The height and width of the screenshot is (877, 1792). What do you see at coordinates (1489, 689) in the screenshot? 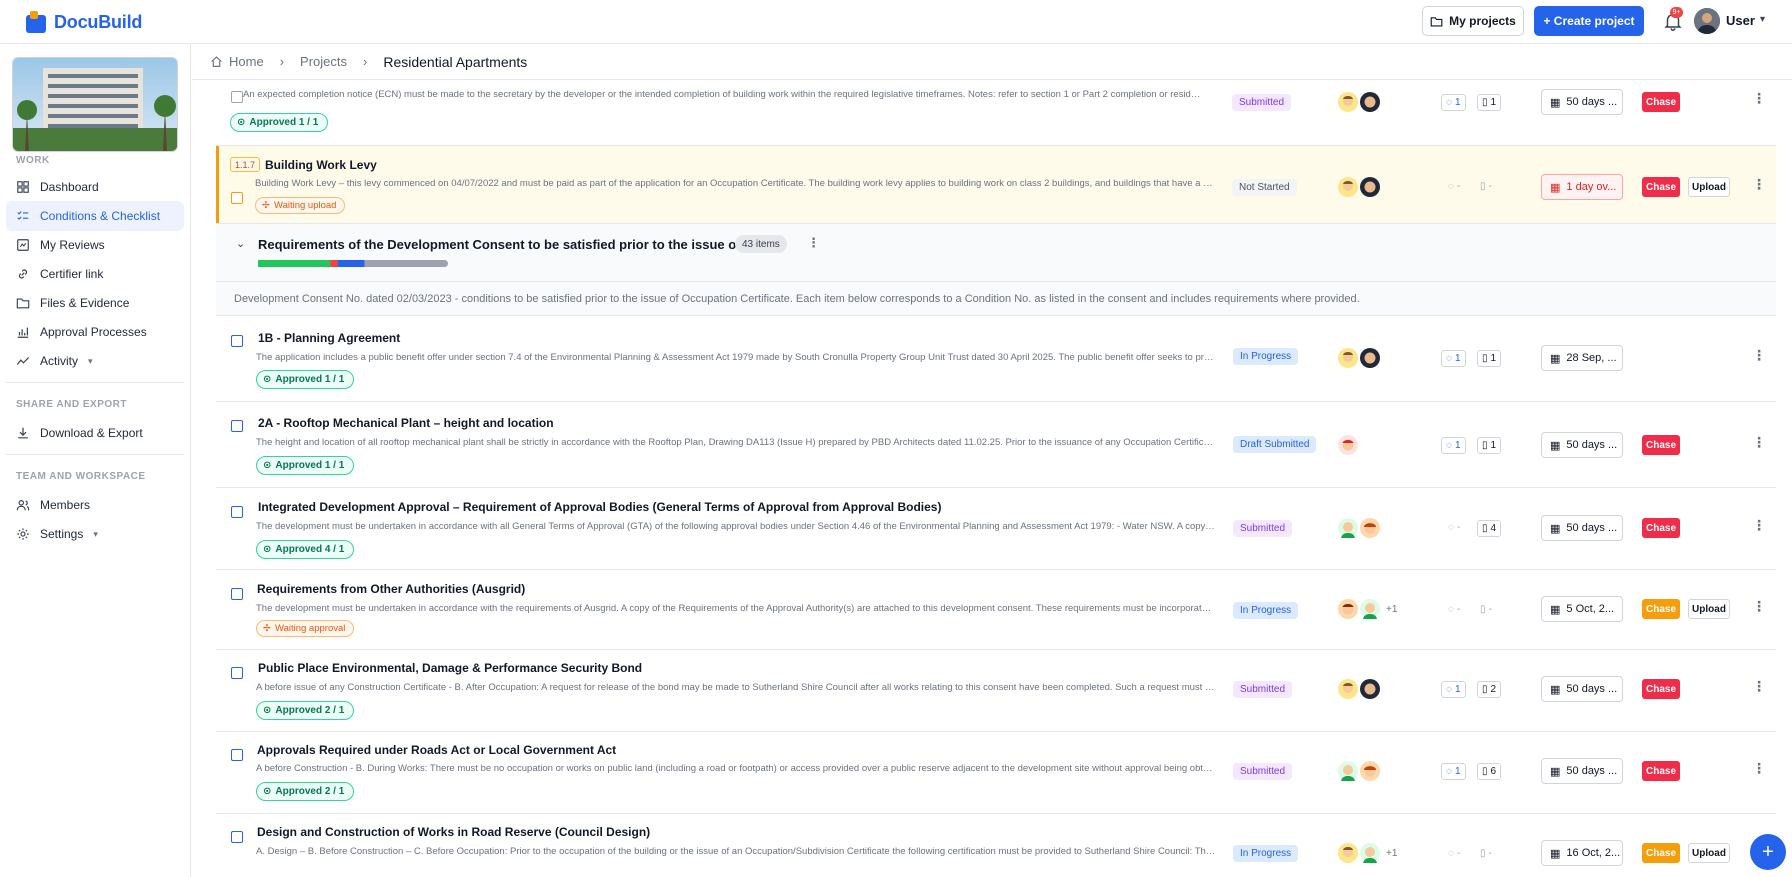
I see `files-count: ▯ 2` at bounding box center [1489, 689].